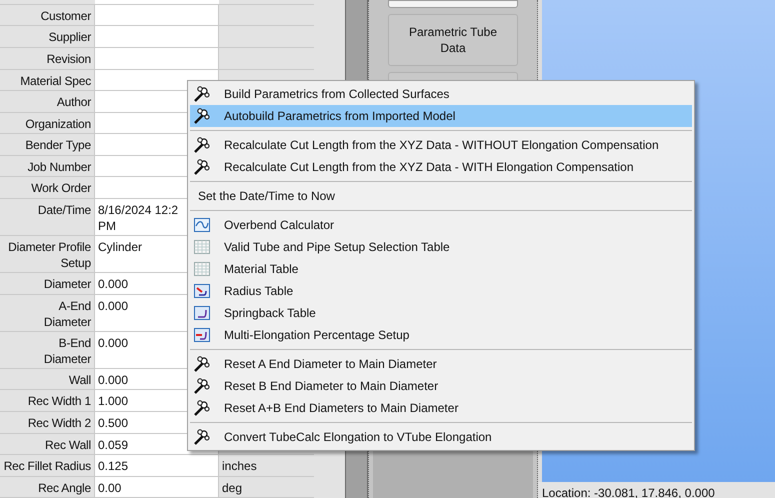 The image size is (775, 498). What do you see at coordinates (441, 167) in the screenshot?
I see `menu-item: Recalculate Cut Length from the XYZ Data - WITH Elongation Compensation` at bounding box center [441, 167].